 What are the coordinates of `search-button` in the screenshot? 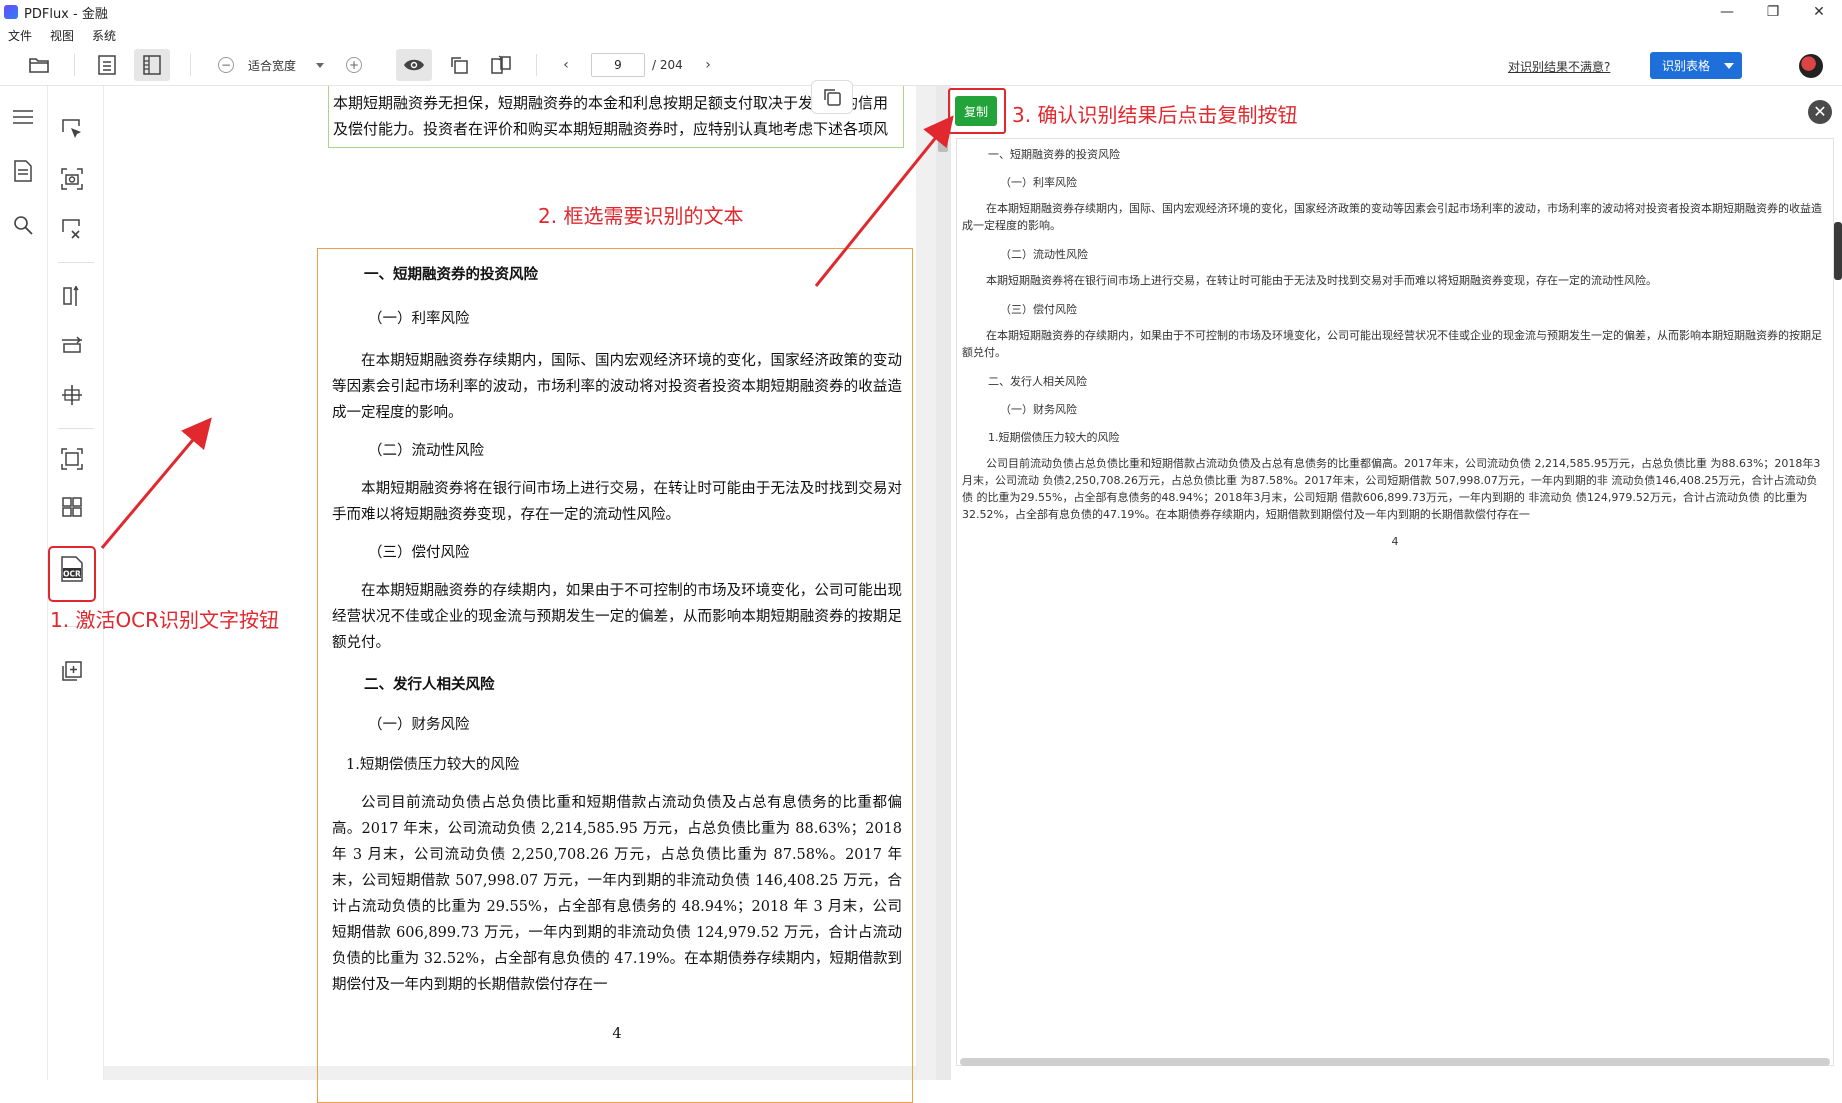 It's located at (23, 225).